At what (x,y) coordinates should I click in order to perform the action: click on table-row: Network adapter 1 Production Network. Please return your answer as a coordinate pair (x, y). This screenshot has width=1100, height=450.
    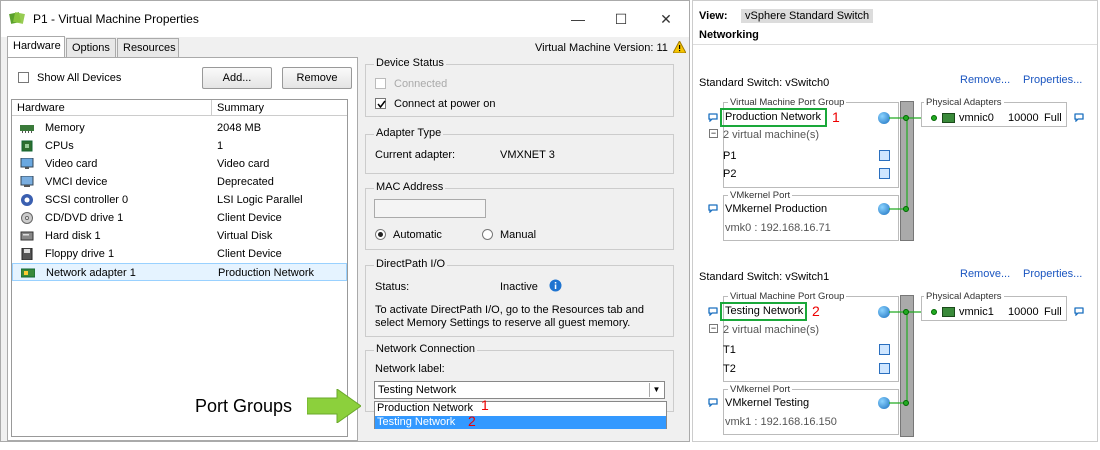
    Looking at the image, I should click on (179, 272).